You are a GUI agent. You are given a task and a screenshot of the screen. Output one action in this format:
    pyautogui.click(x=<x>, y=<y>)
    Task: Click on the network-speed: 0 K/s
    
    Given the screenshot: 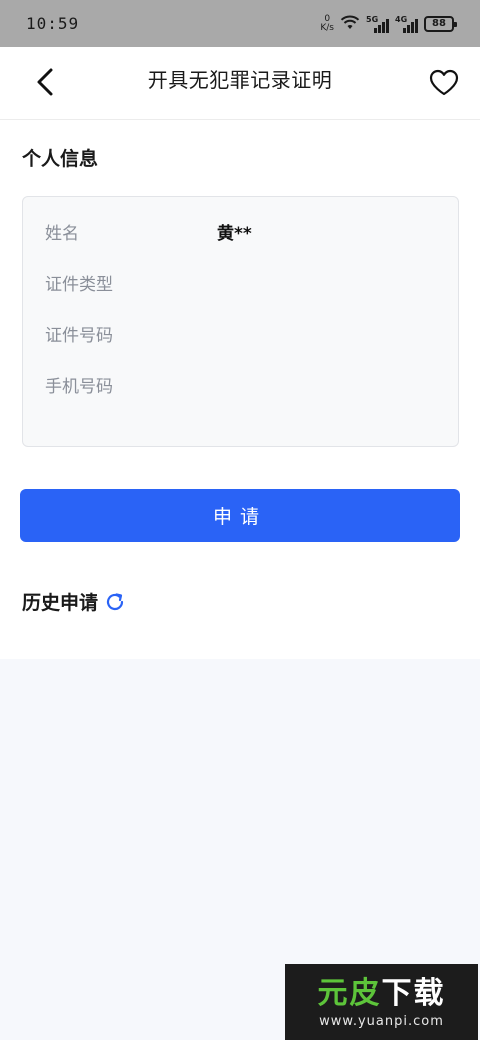 What is the action you would take?
    pyautogui.click(x=327, y=23)
    